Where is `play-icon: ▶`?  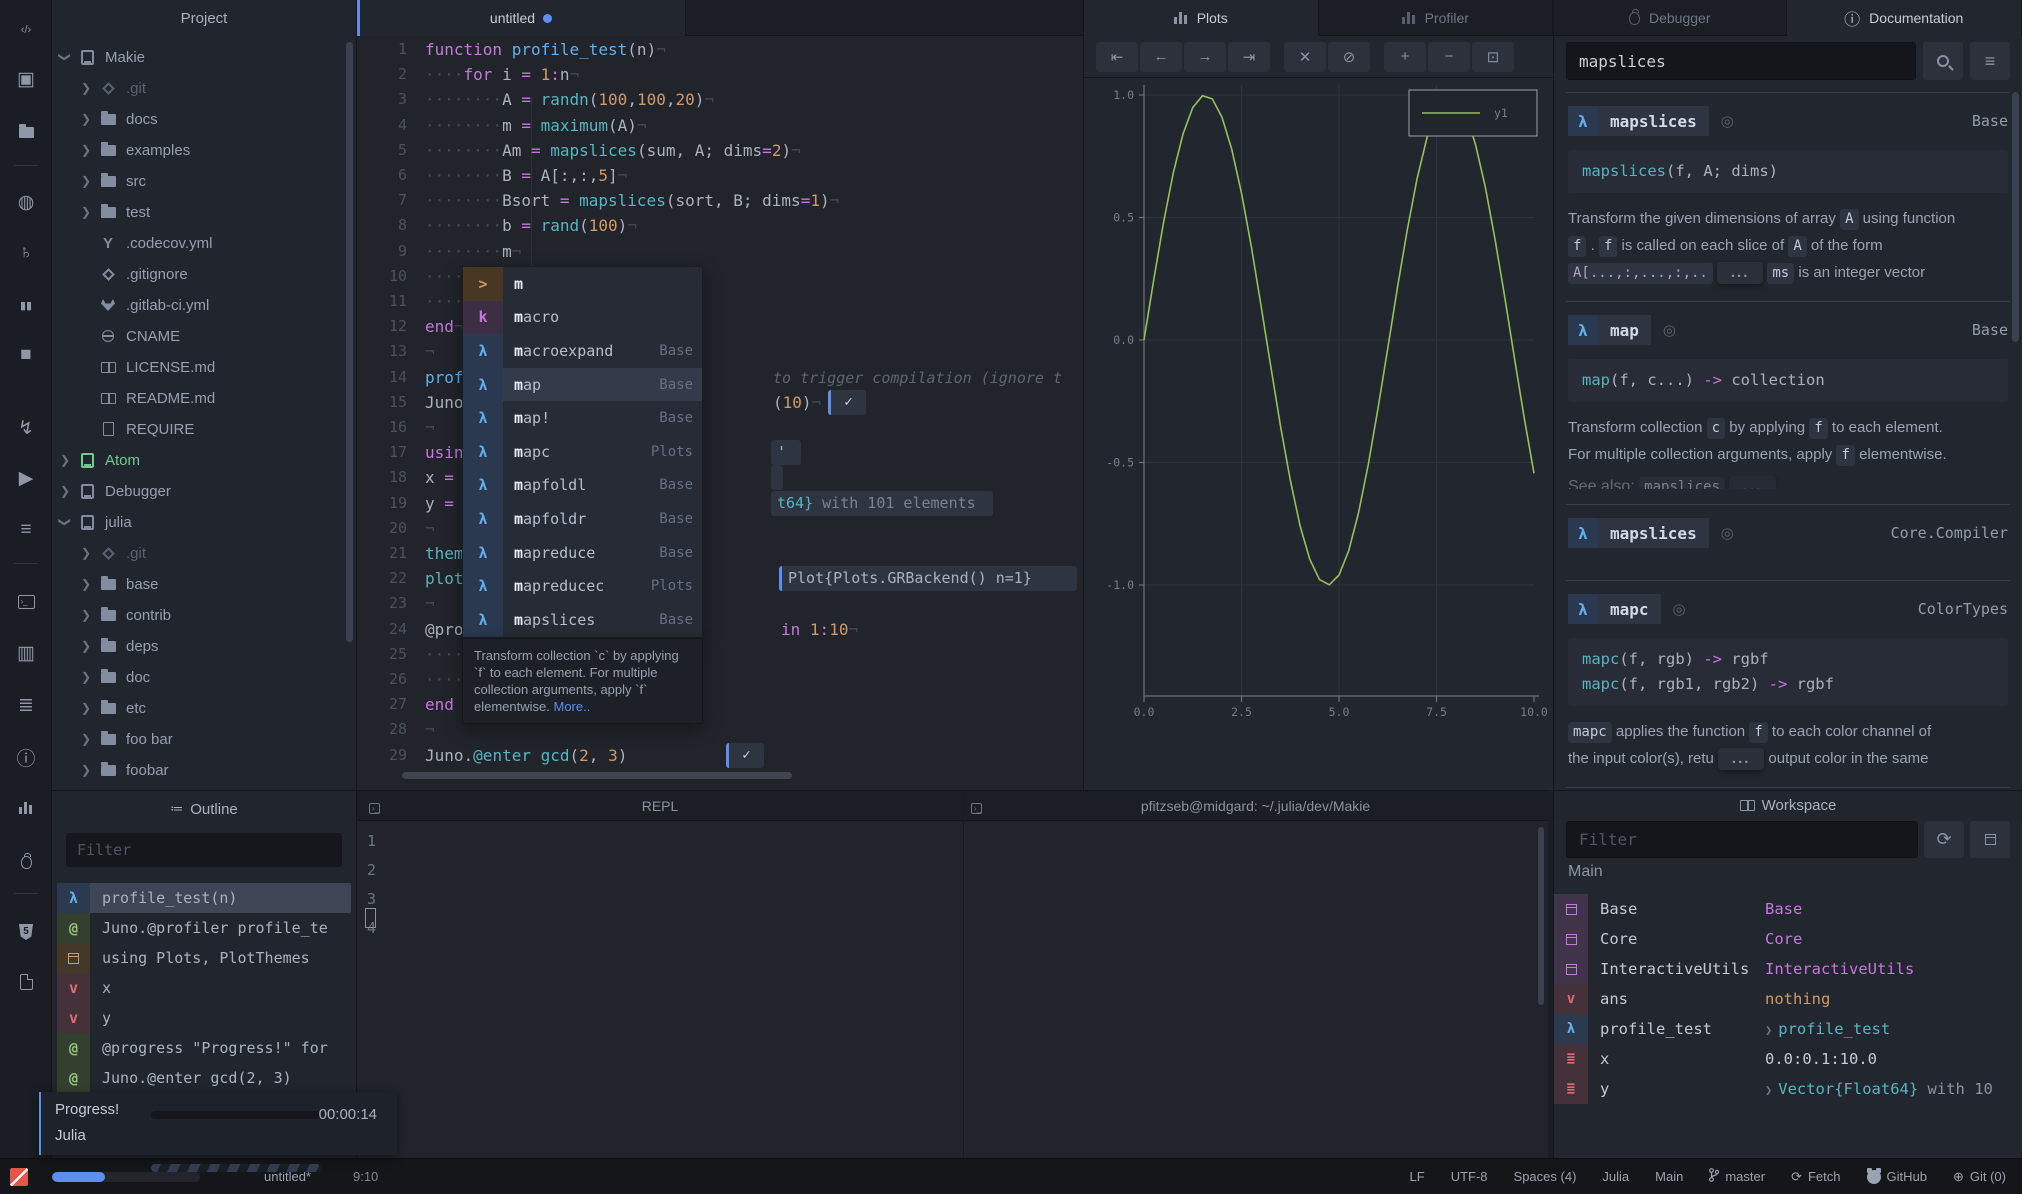 play-icon: ▶ is located at coordinates (25, 478).